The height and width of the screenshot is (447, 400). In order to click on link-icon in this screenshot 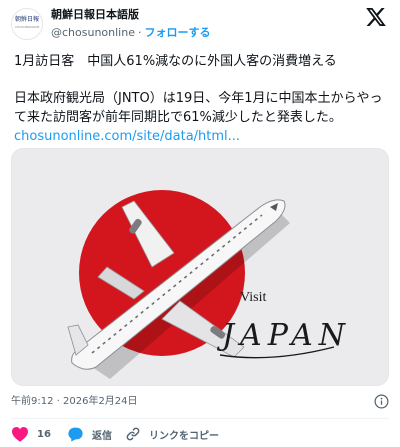, I will do `click(133, 434)`.